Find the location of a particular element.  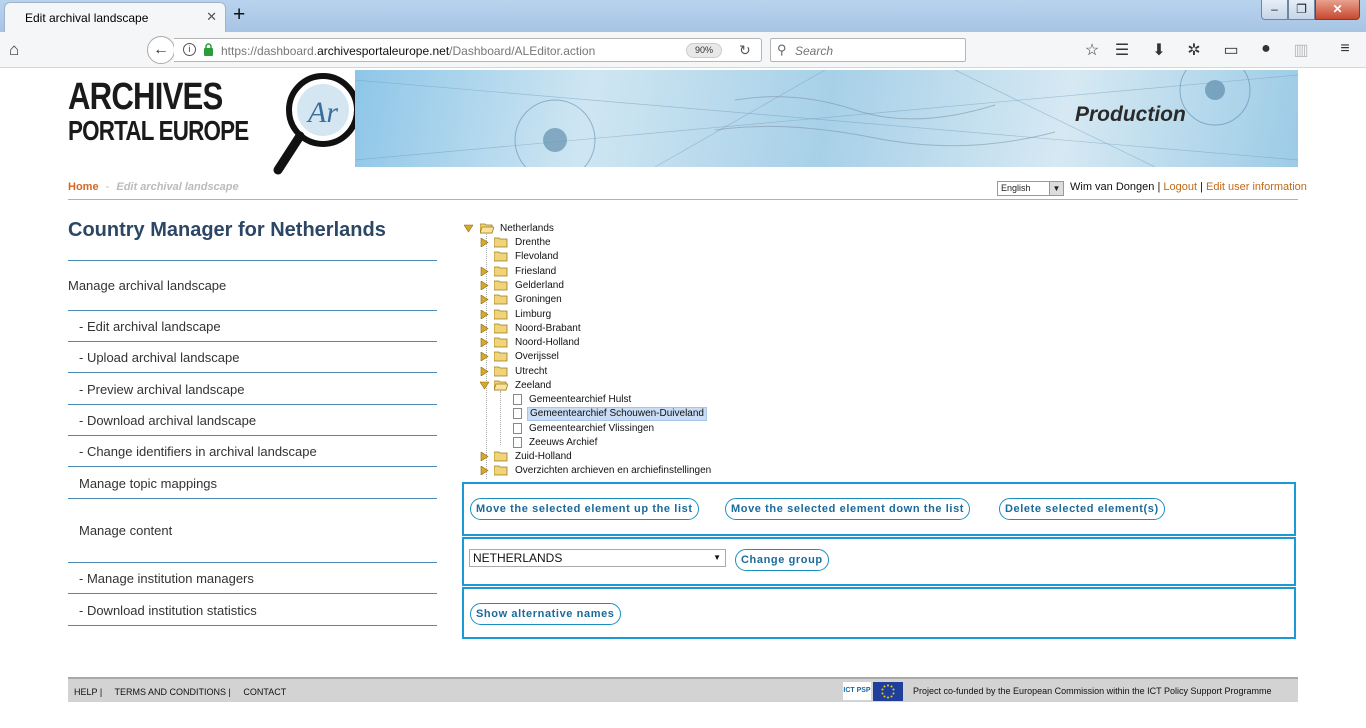

close-tab-icon: ✕ is located at coordinates (211, 17).